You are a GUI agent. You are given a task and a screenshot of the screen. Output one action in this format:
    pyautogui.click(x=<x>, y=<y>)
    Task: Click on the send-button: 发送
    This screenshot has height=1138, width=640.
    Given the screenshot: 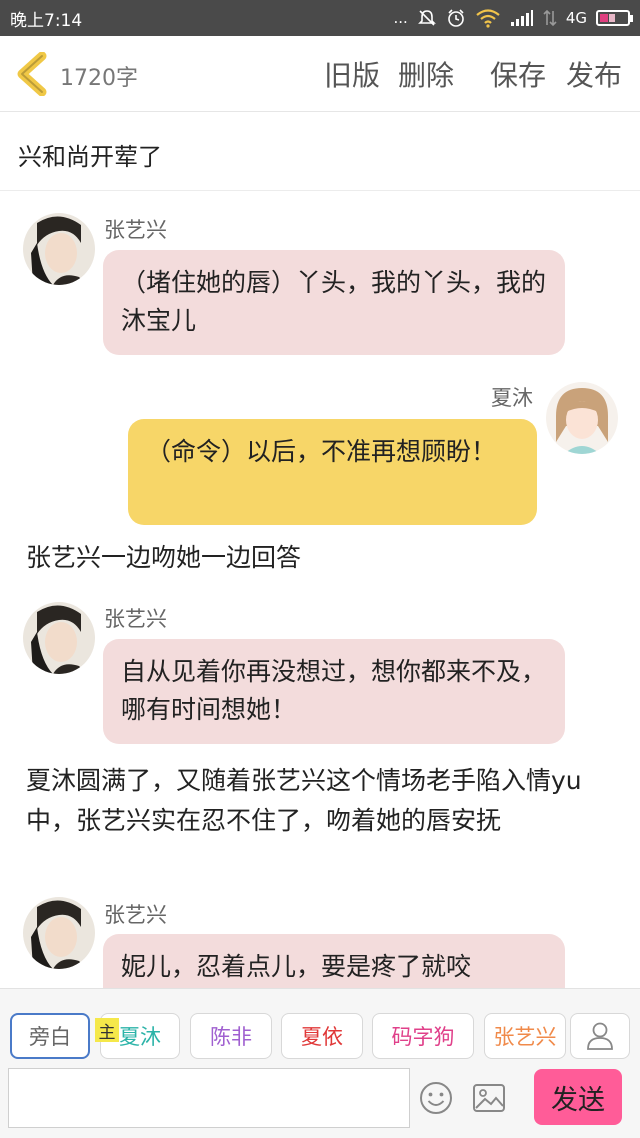 What is the action you would take?
    pyautogui.click(x=578, y=1097)
    